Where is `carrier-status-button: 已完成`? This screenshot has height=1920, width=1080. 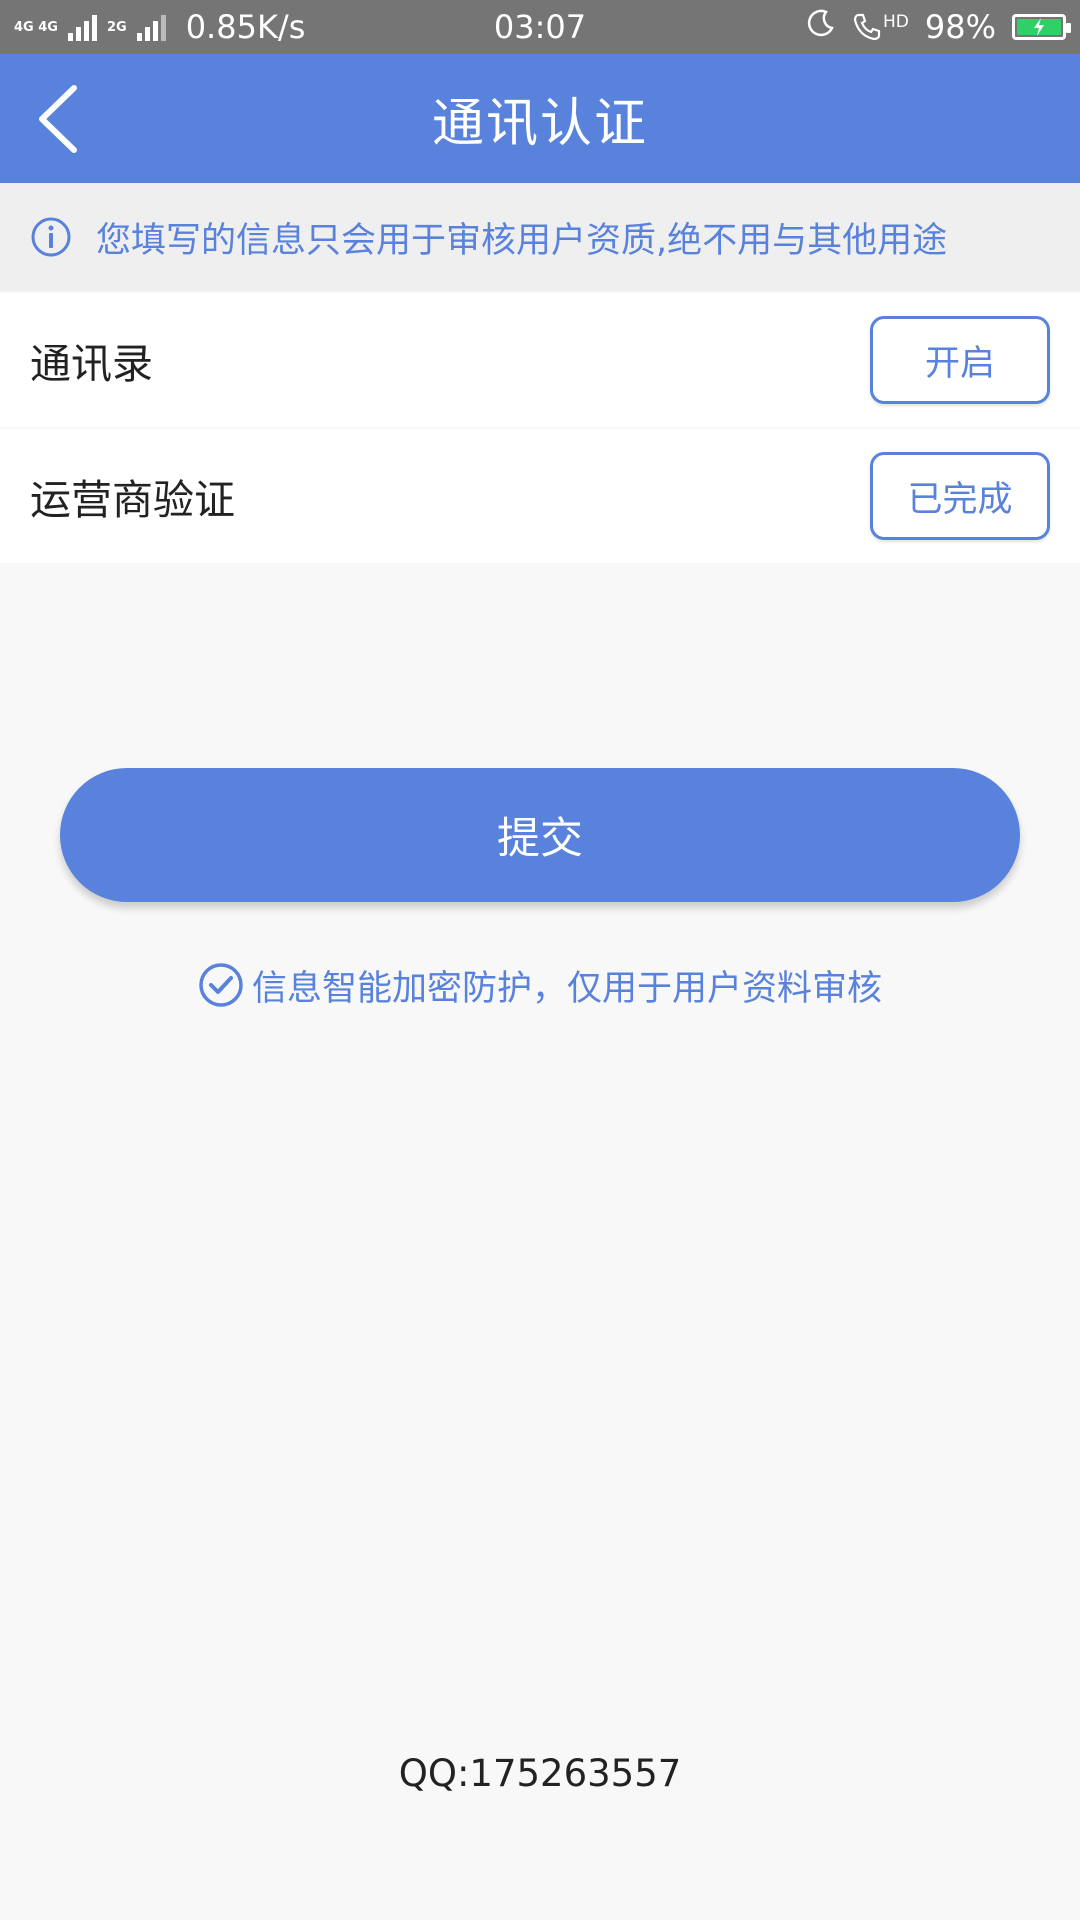
carrier-status-button: 已完成 is located at coordinates (960, 496).